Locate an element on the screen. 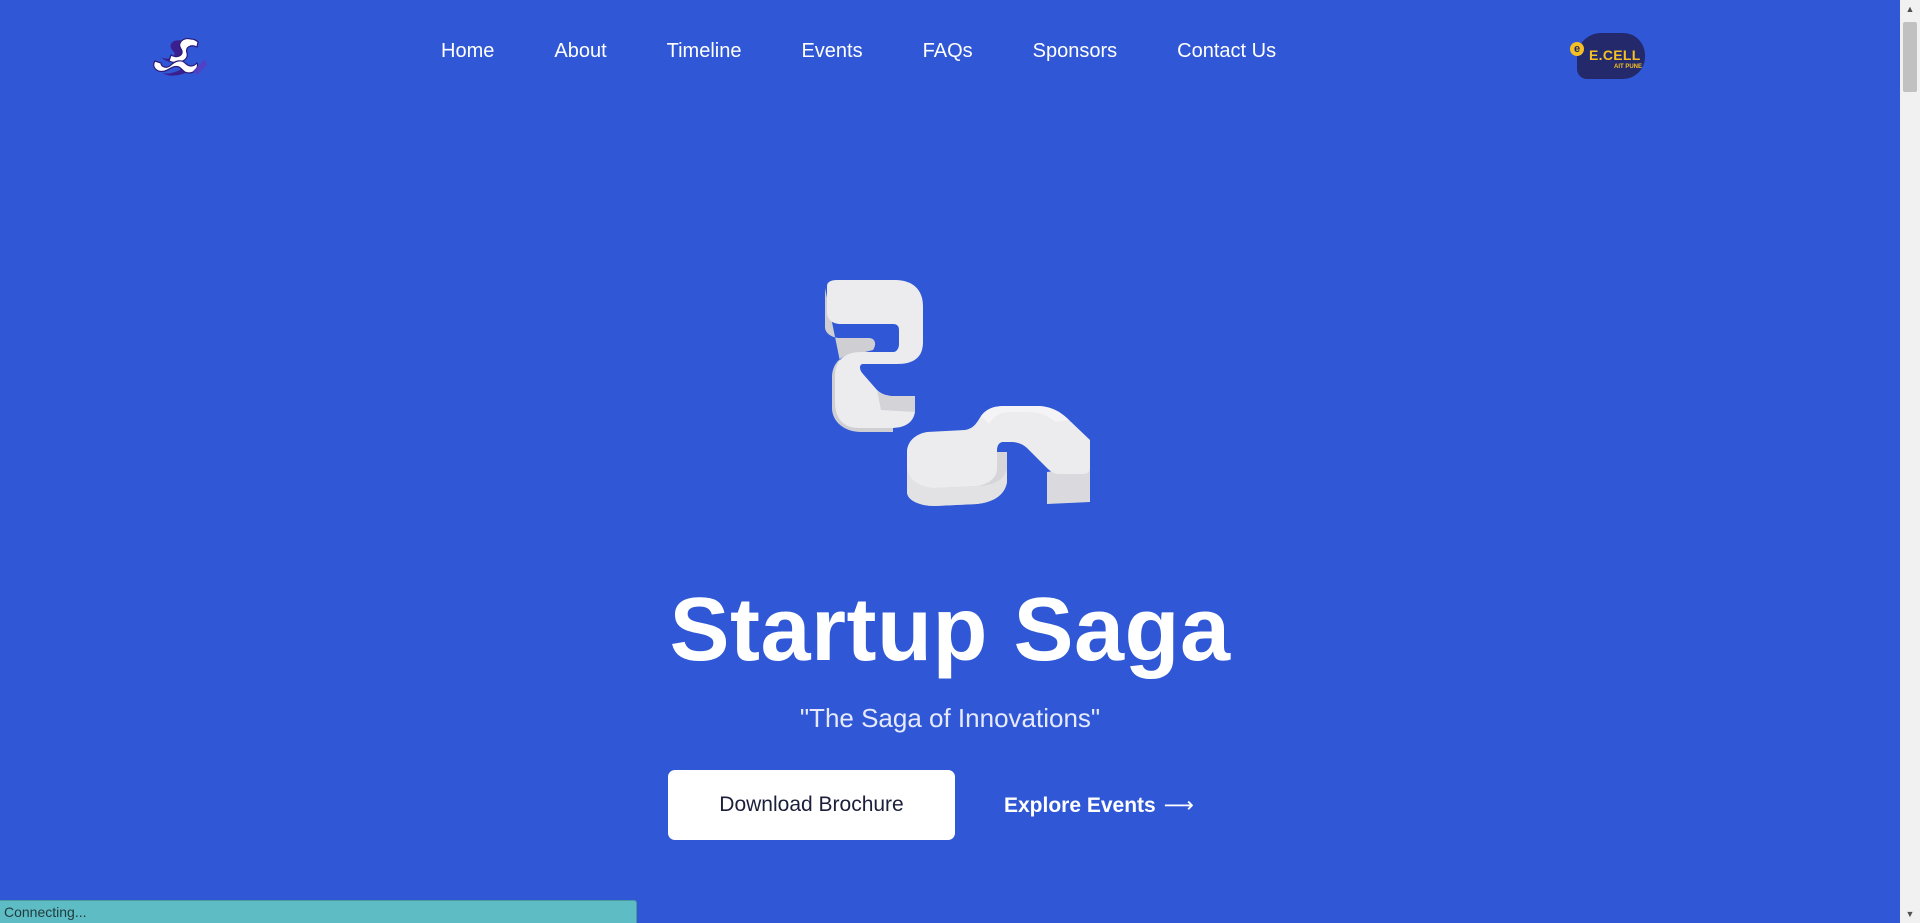 This screenshot has width=1920, height=923. hero-tagline: "The Saga of Innovations" is located at coordinates (950, 718).